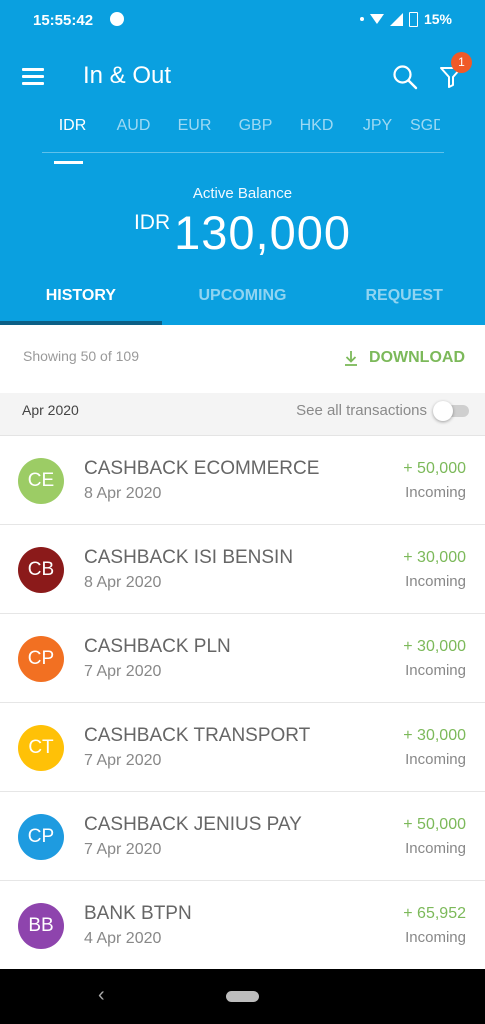  I want to click on system-nav-bar: ‹, so click(242, 996).